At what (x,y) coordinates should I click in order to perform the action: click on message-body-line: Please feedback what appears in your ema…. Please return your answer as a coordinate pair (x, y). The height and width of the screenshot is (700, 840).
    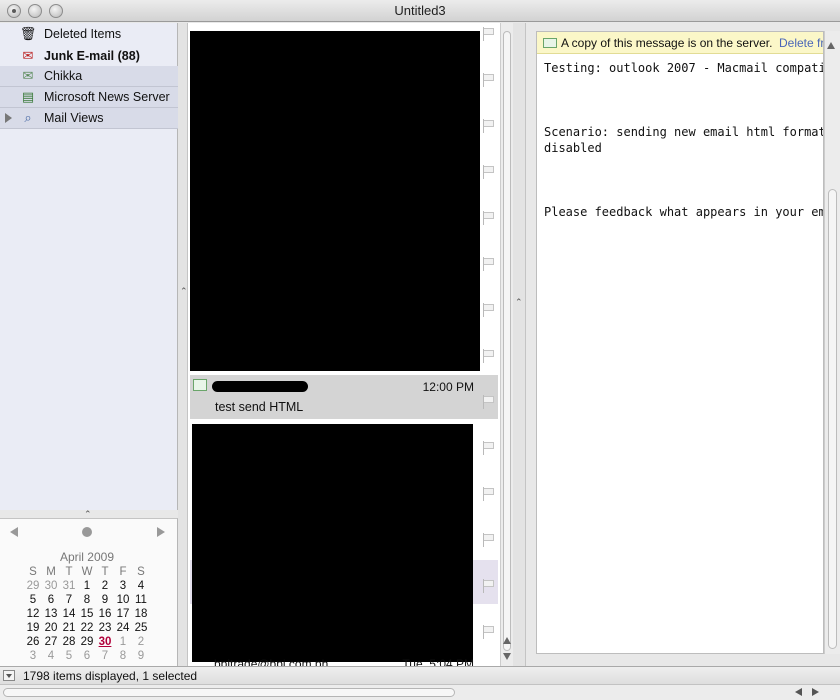
    Looking at the image, I should click on (684, 212).